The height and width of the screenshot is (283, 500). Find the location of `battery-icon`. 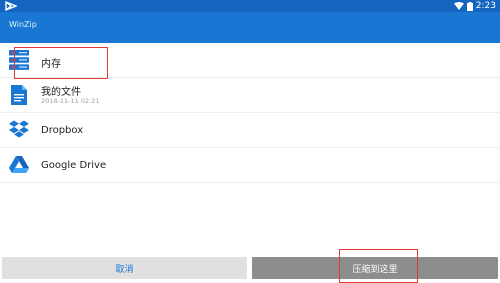

battery-icon is located at coordinates (470, 6).